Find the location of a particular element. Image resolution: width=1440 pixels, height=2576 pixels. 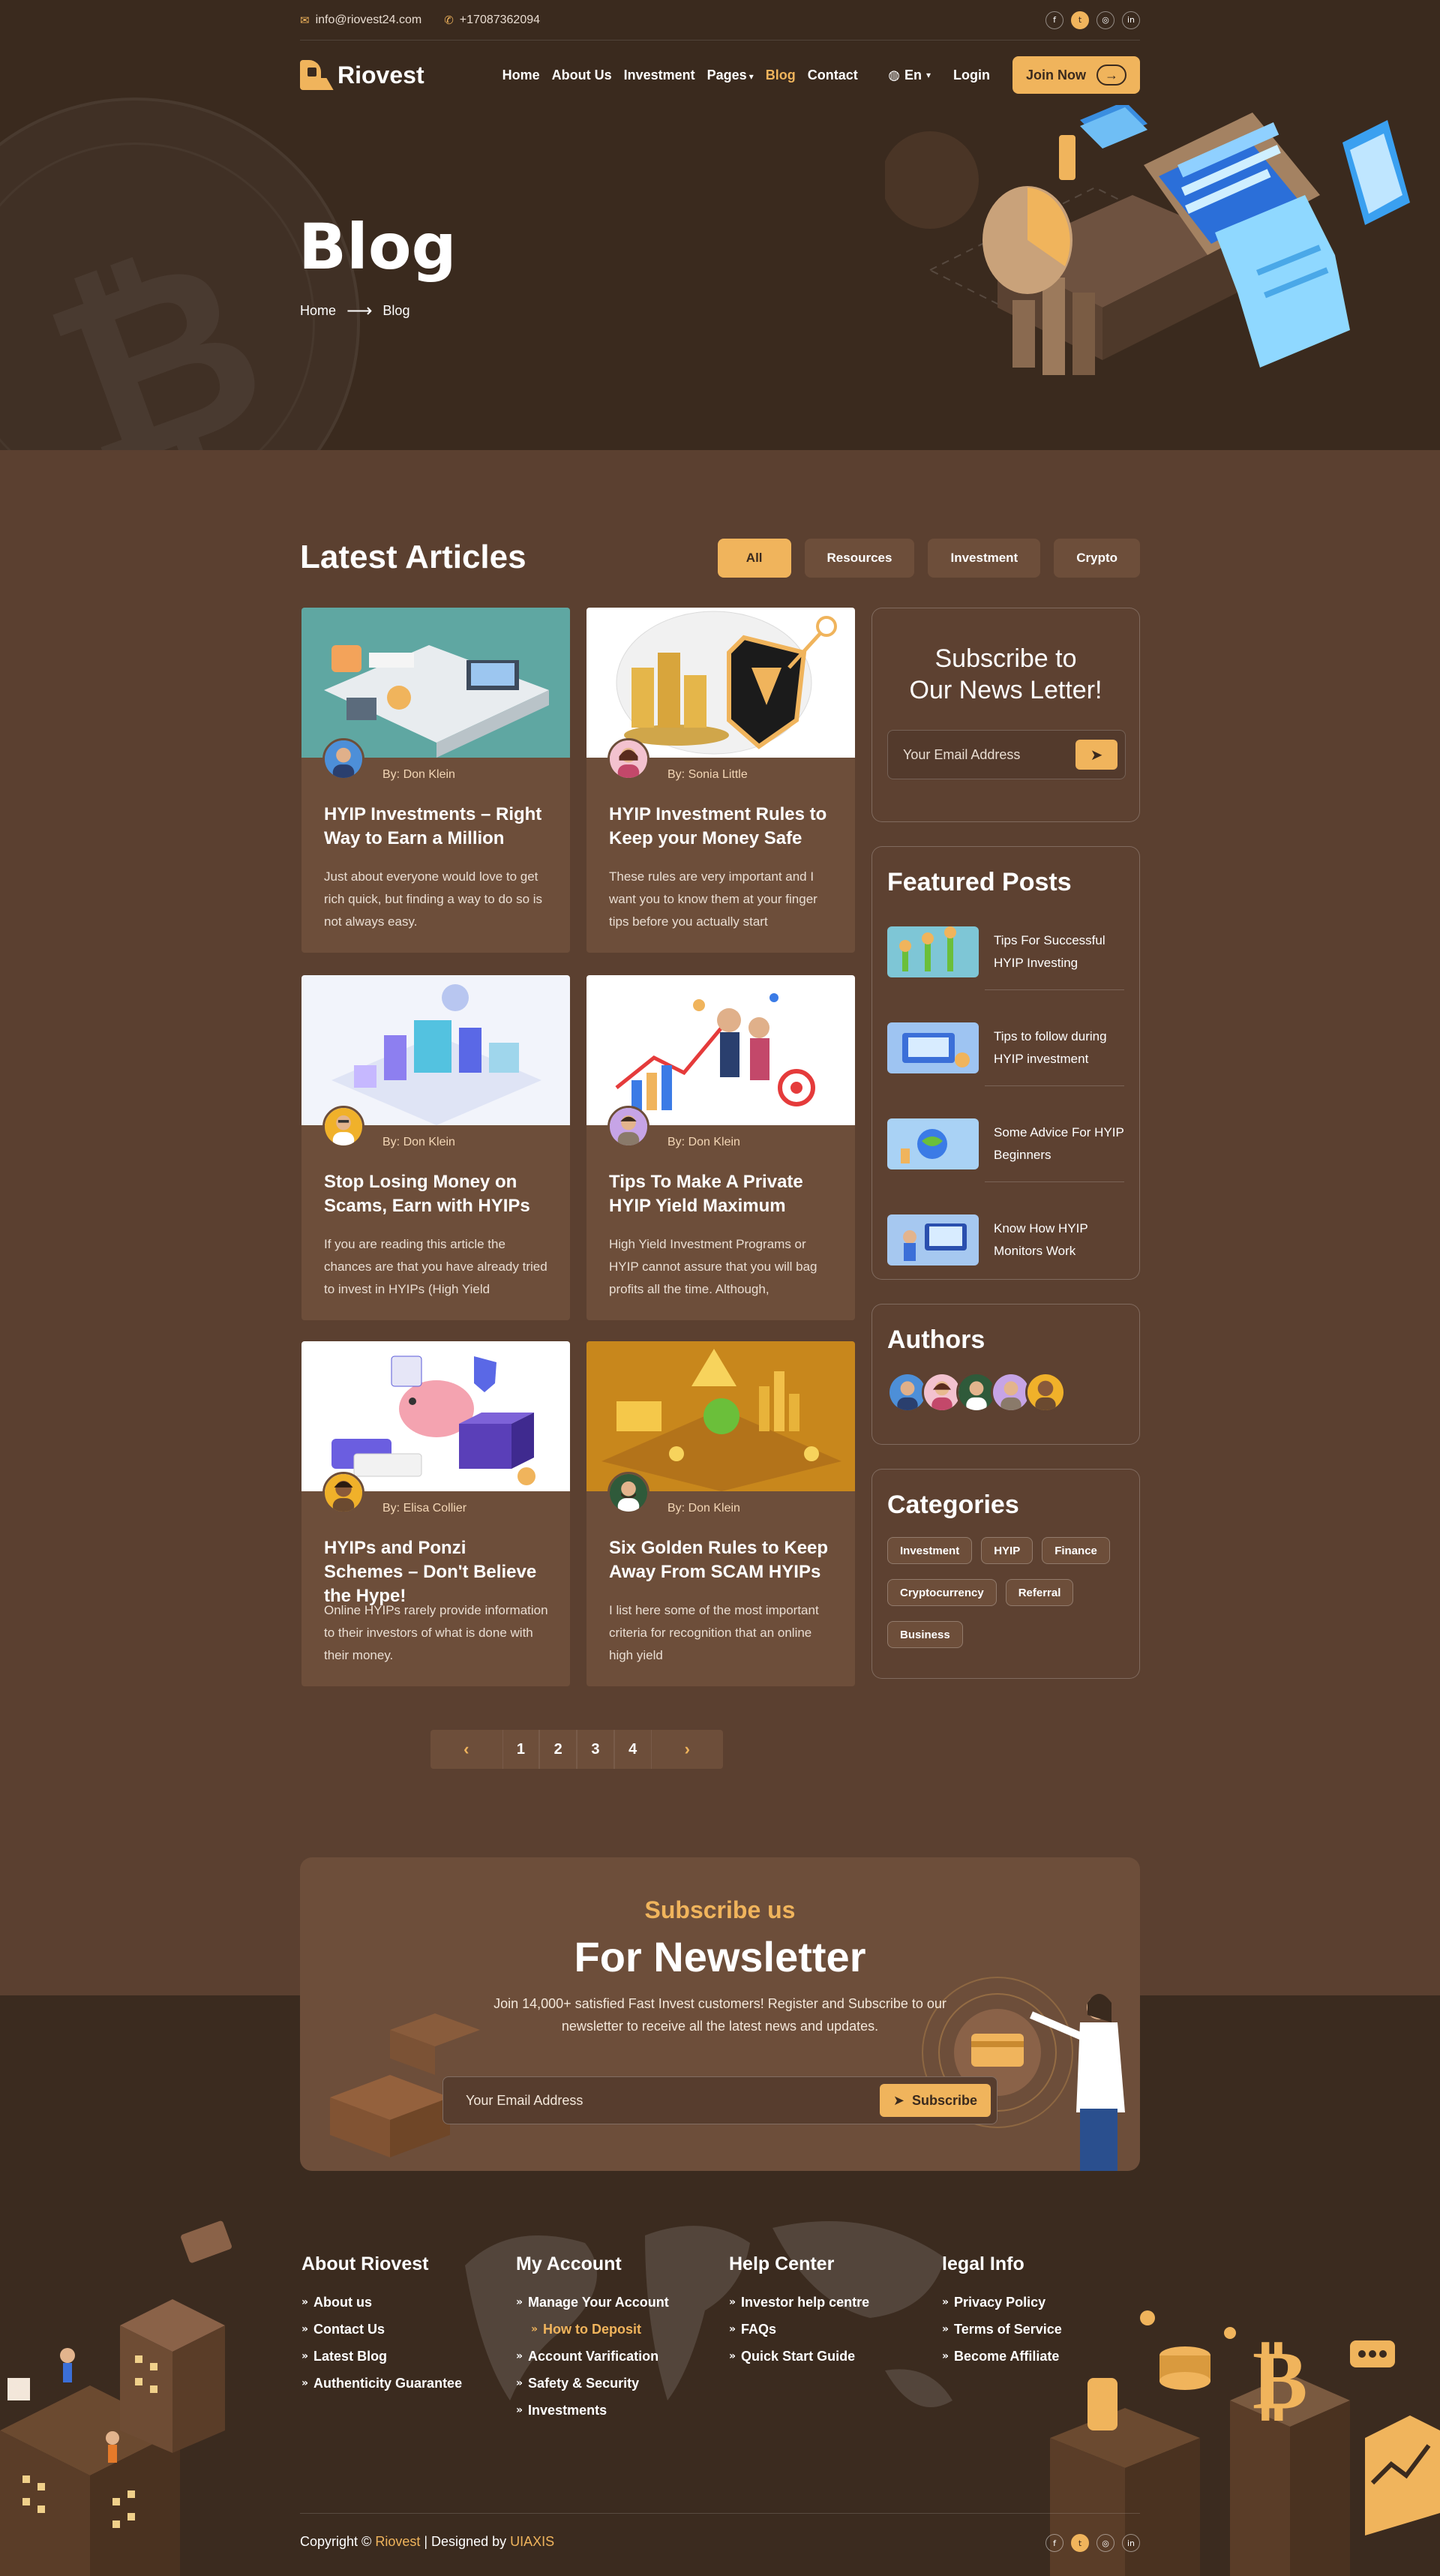

newsletter-email-input: Your Email Address ➤ Subscribe is located at coordinates (720, 2100).